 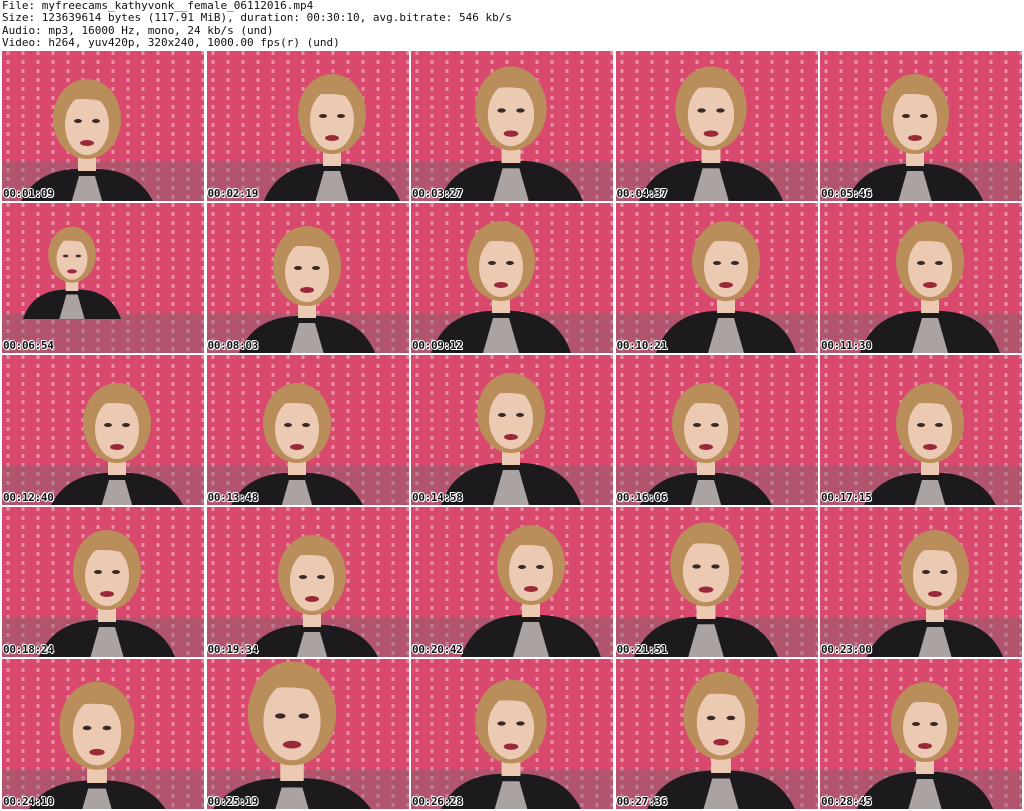 I want to click on video-thumbnail: 00:13:48, so click(x=307, y=430).